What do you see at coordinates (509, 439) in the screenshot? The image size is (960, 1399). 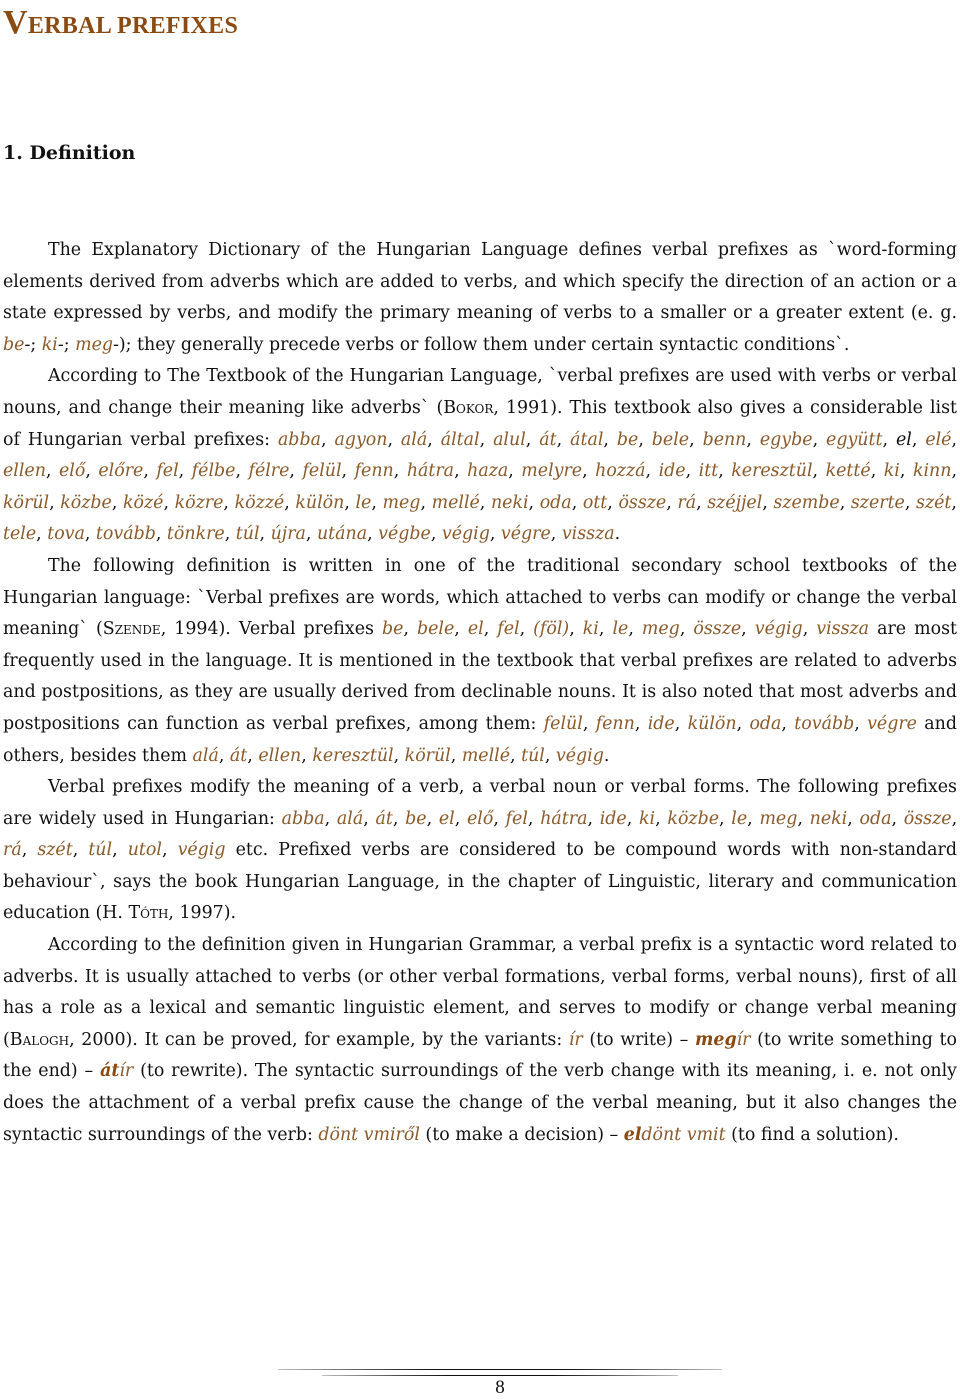 I see `hungarian-term: alul` at bounding box center [509, 439].